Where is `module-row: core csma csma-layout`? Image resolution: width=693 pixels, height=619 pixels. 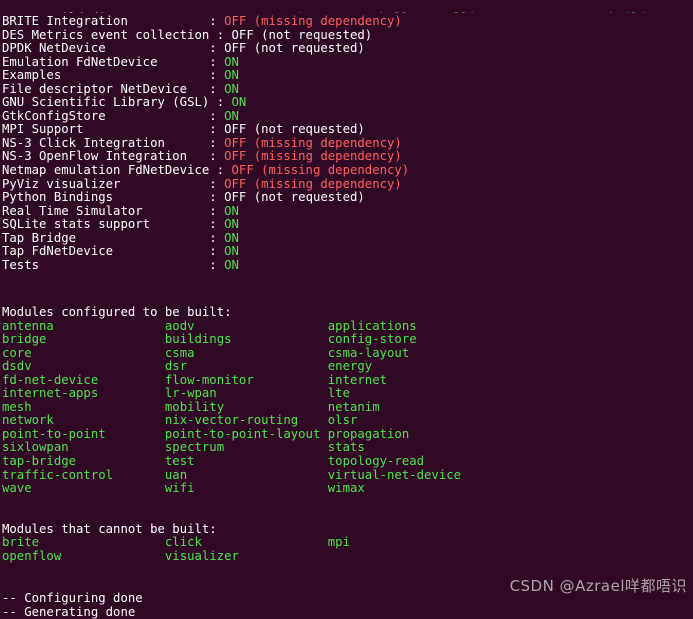
module-row: core csma csma-layout is located at coordinates (346, 353).